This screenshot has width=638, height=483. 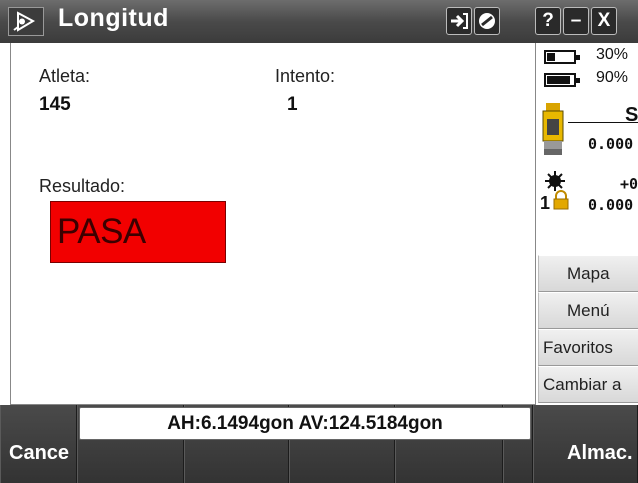 I want to click on minimize-button: –, so click(x=576, y=21).